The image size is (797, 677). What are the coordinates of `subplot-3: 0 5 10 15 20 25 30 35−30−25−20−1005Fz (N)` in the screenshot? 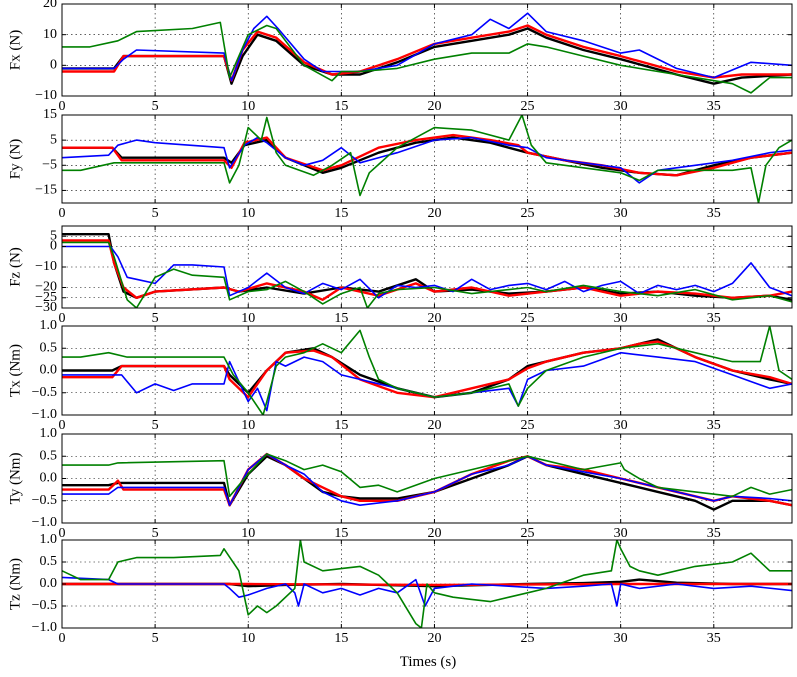 It's located at (400, 275).